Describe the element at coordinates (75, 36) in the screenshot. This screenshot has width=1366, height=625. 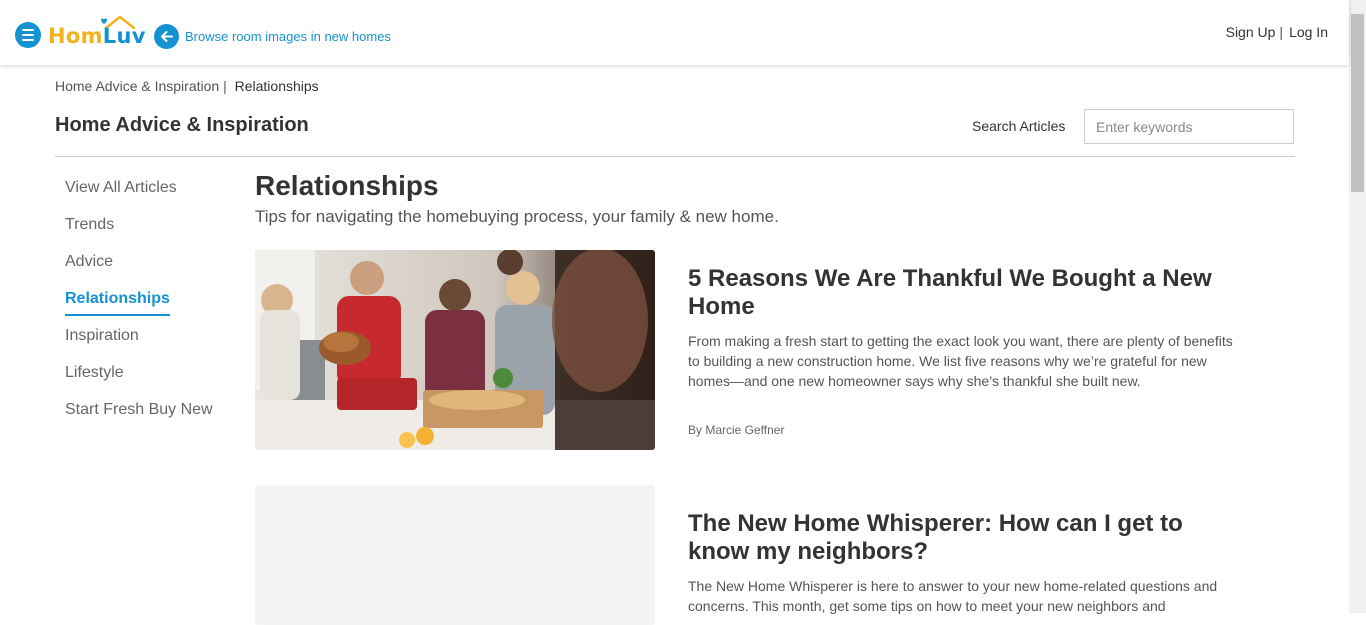
I see `logo-hom-text: Hom` at that location.